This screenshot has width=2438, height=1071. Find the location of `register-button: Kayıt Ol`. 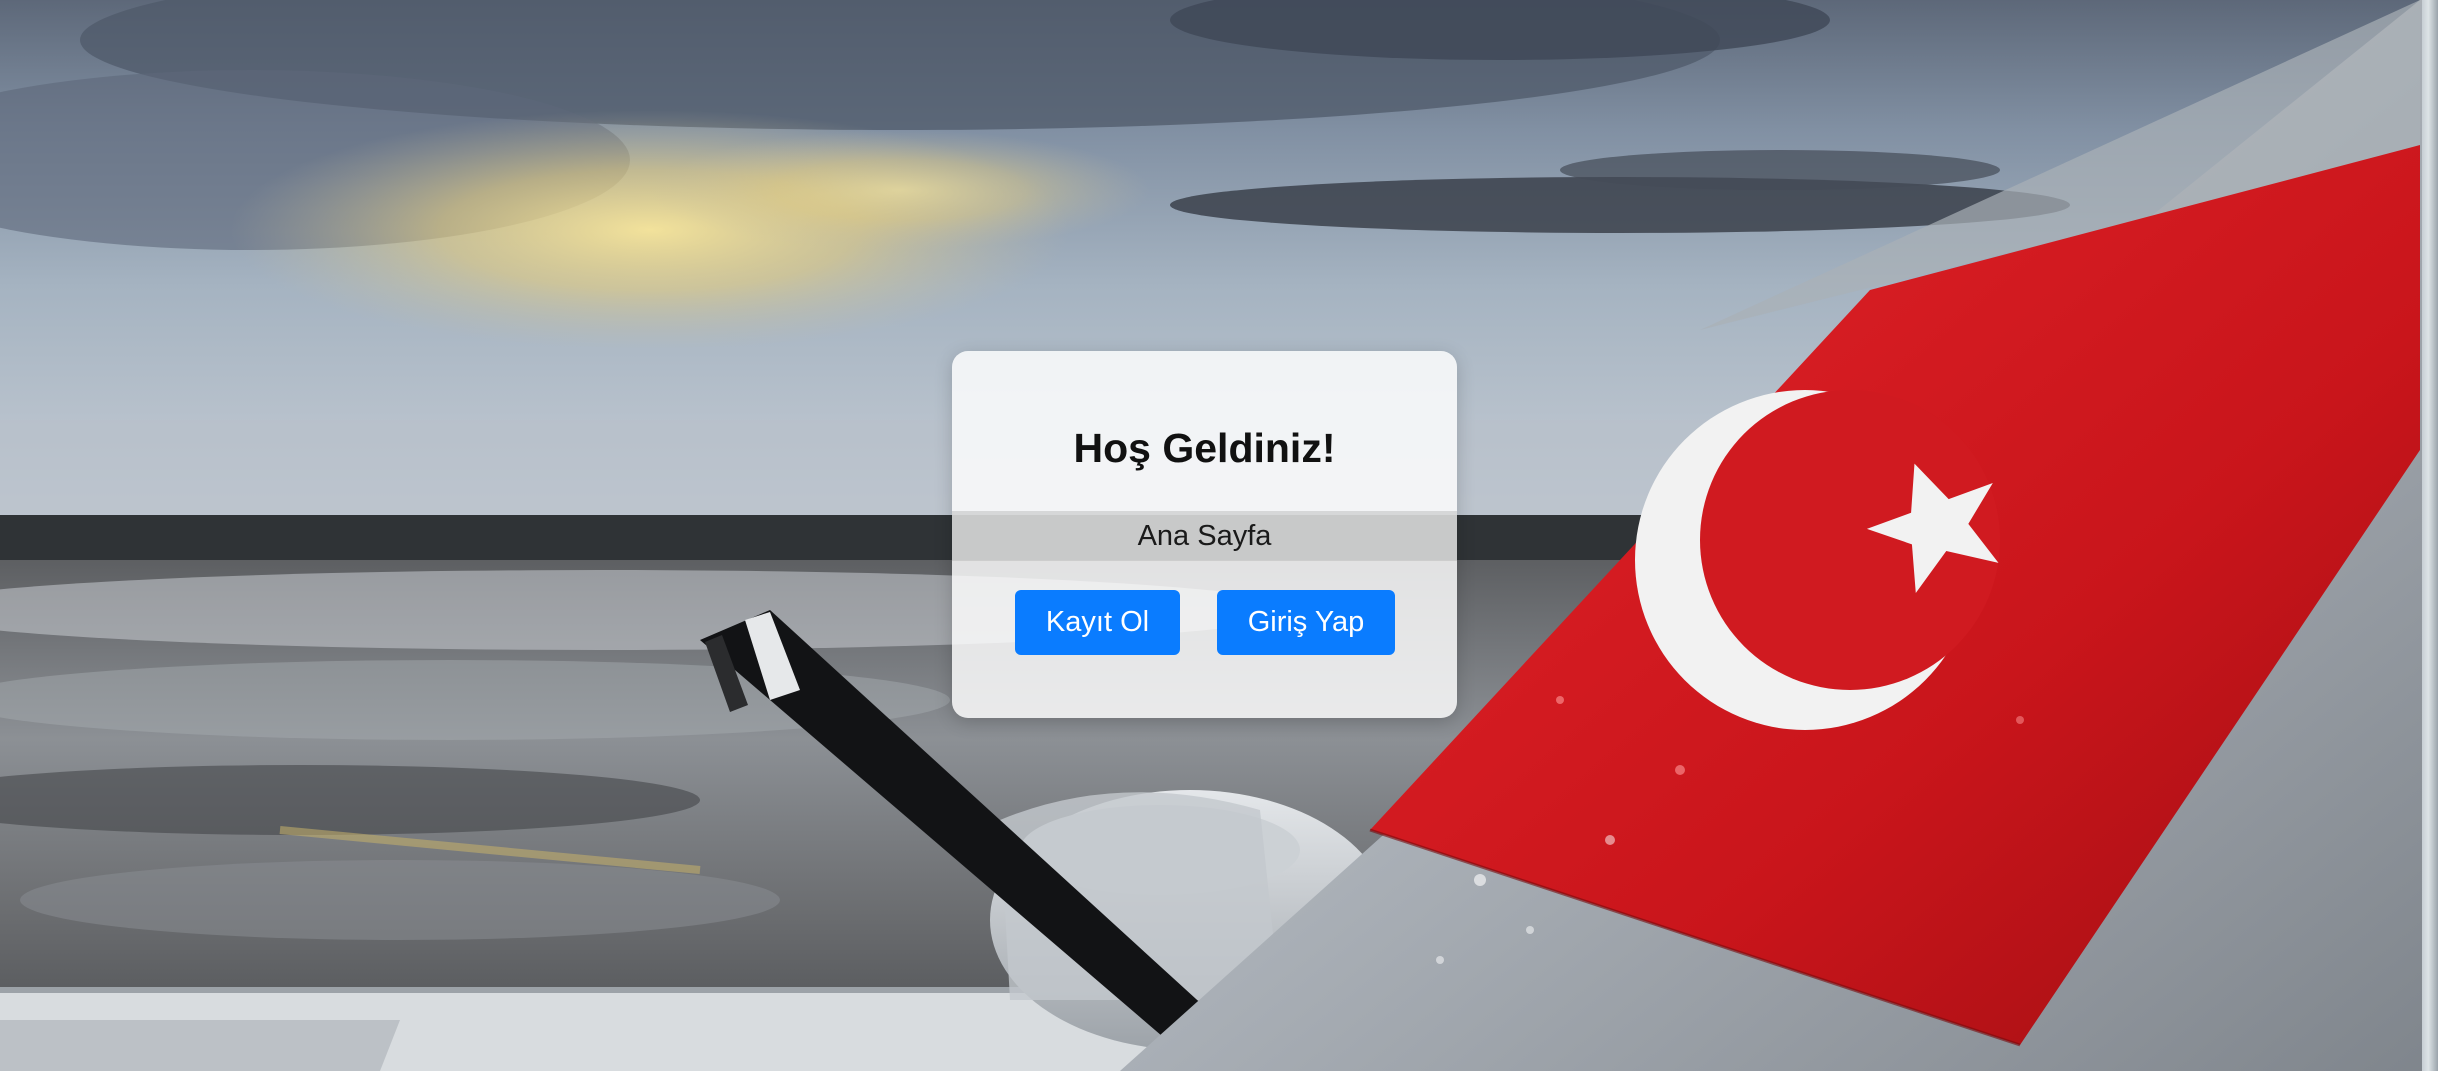

register-button: Kayıt Ol is located at coordinates (1097, 622).